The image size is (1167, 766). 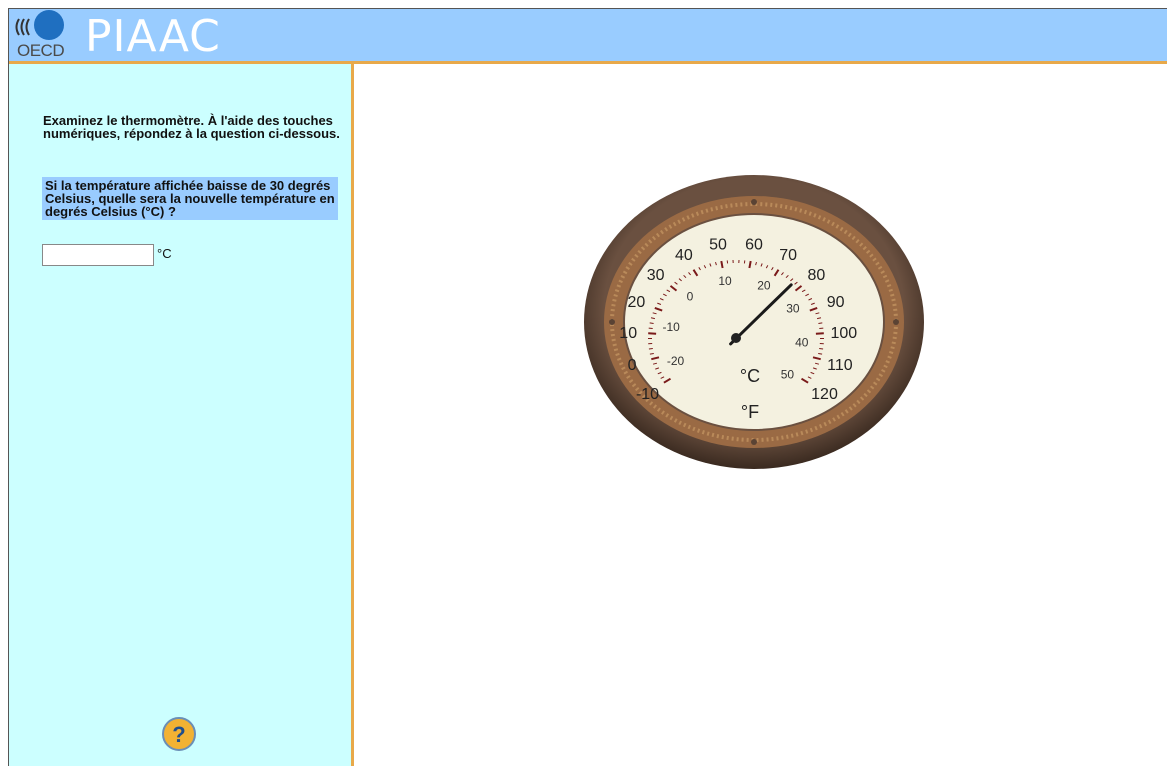 I want to click on help-icon: ?, so click(x=179, y=734).